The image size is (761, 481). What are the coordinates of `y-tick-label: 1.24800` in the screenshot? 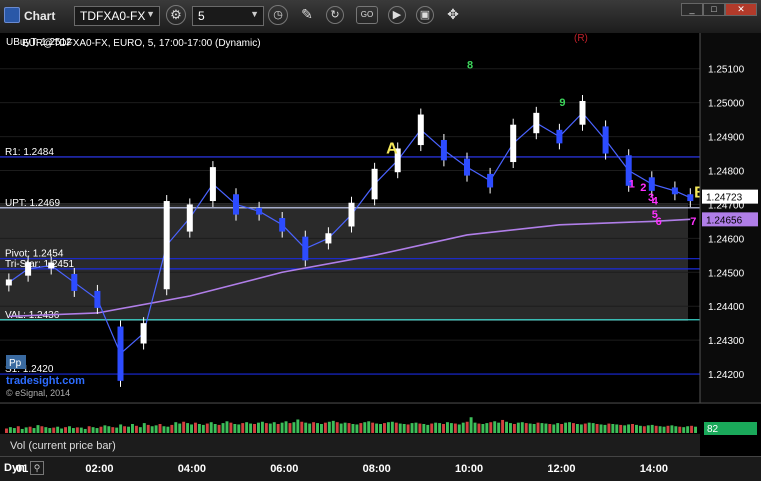 It's located at (726, 172).